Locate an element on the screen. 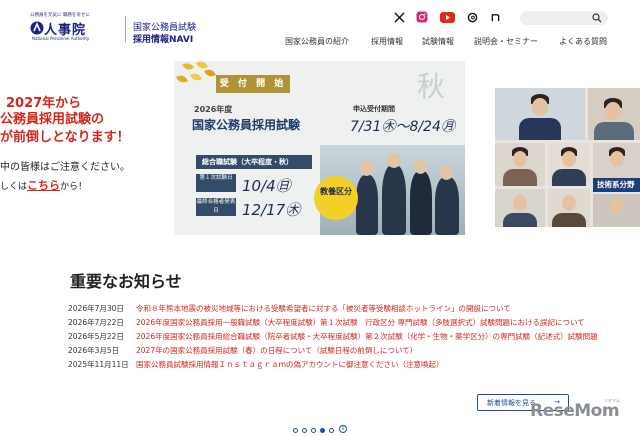  x-icon is located at coordinates (399, 17).